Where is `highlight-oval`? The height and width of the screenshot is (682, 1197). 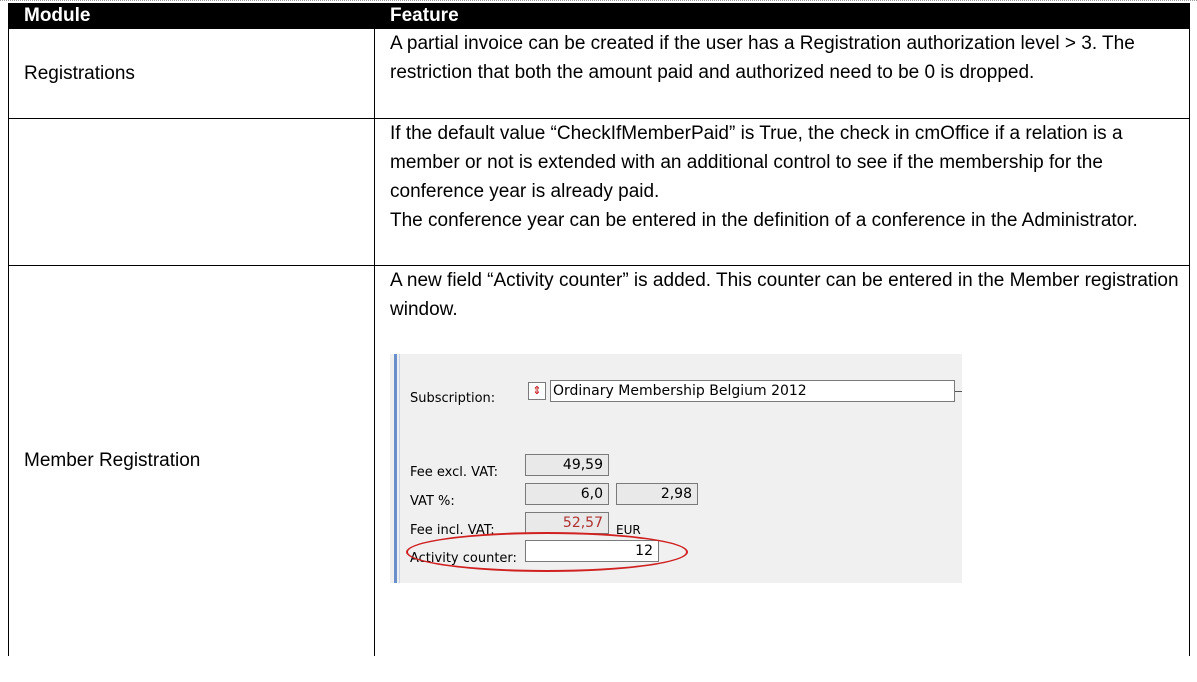
highlight-oval is located at coordinates (547, 552).